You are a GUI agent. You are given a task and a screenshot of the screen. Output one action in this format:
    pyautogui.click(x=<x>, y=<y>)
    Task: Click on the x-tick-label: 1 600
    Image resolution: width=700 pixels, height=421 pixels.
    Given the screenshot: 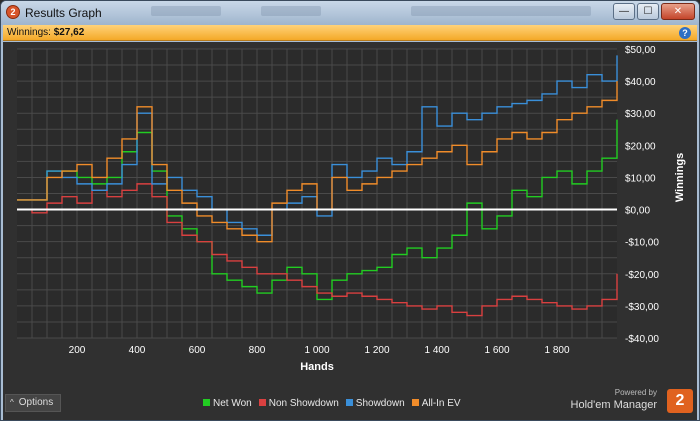 What is the action you would take?
    pyautogui.click(x=496, y=350)
    